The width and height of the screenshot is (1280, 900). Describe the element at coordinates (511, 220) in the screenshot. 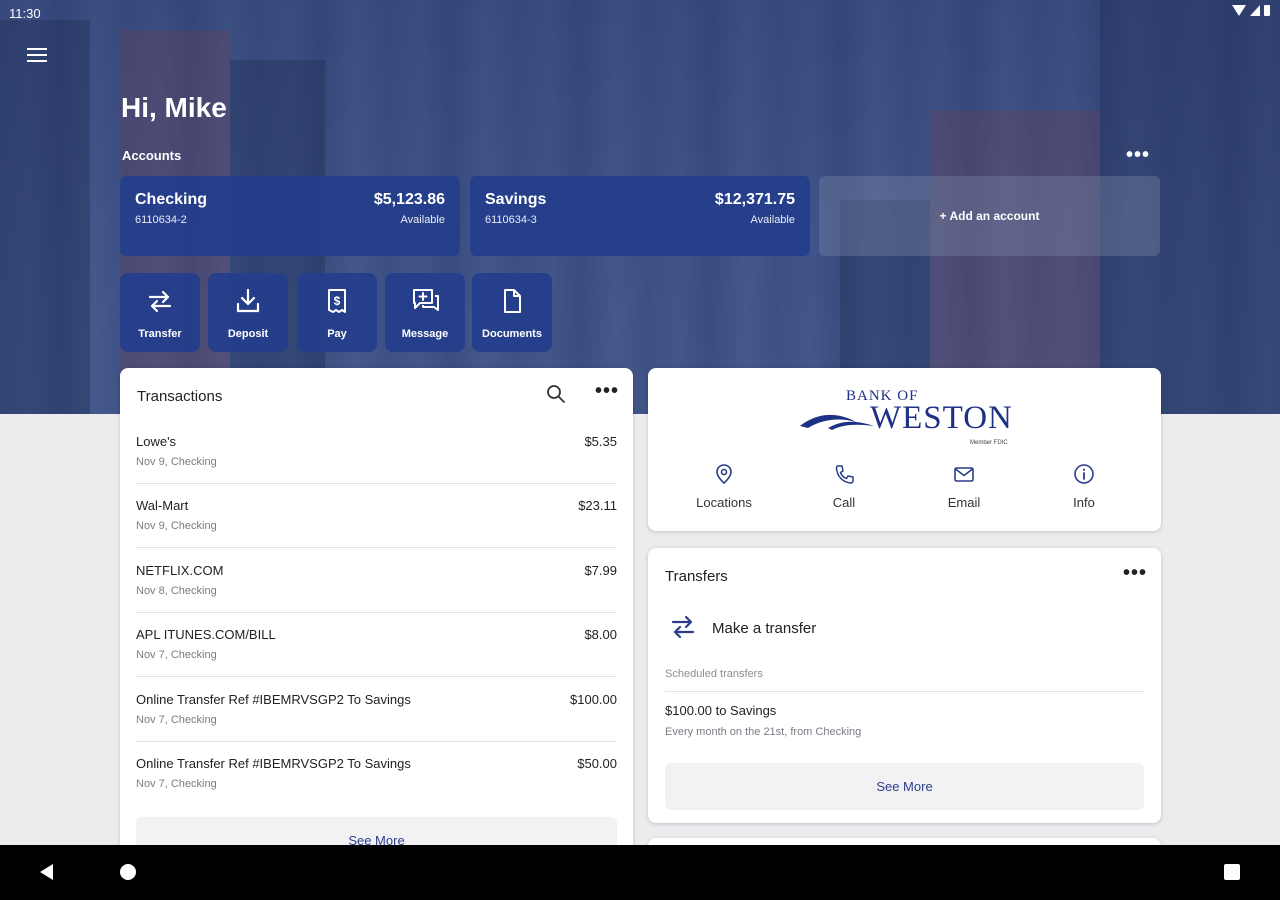

I see `account-number: 6110634-3` at that location.